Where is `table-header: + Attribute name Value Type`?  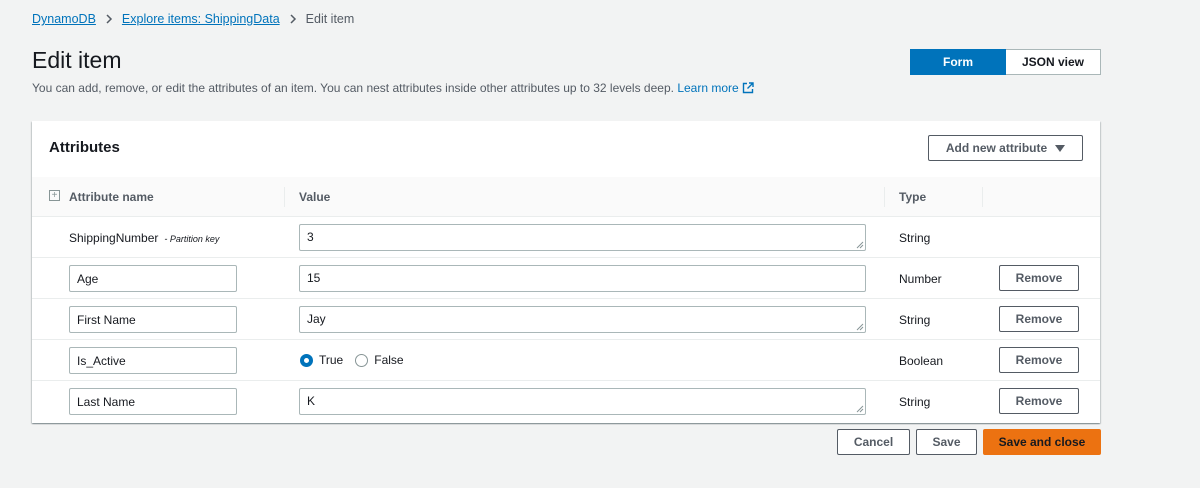
table-header: + Attribute name Value Type is located at coordinates (566, 197).